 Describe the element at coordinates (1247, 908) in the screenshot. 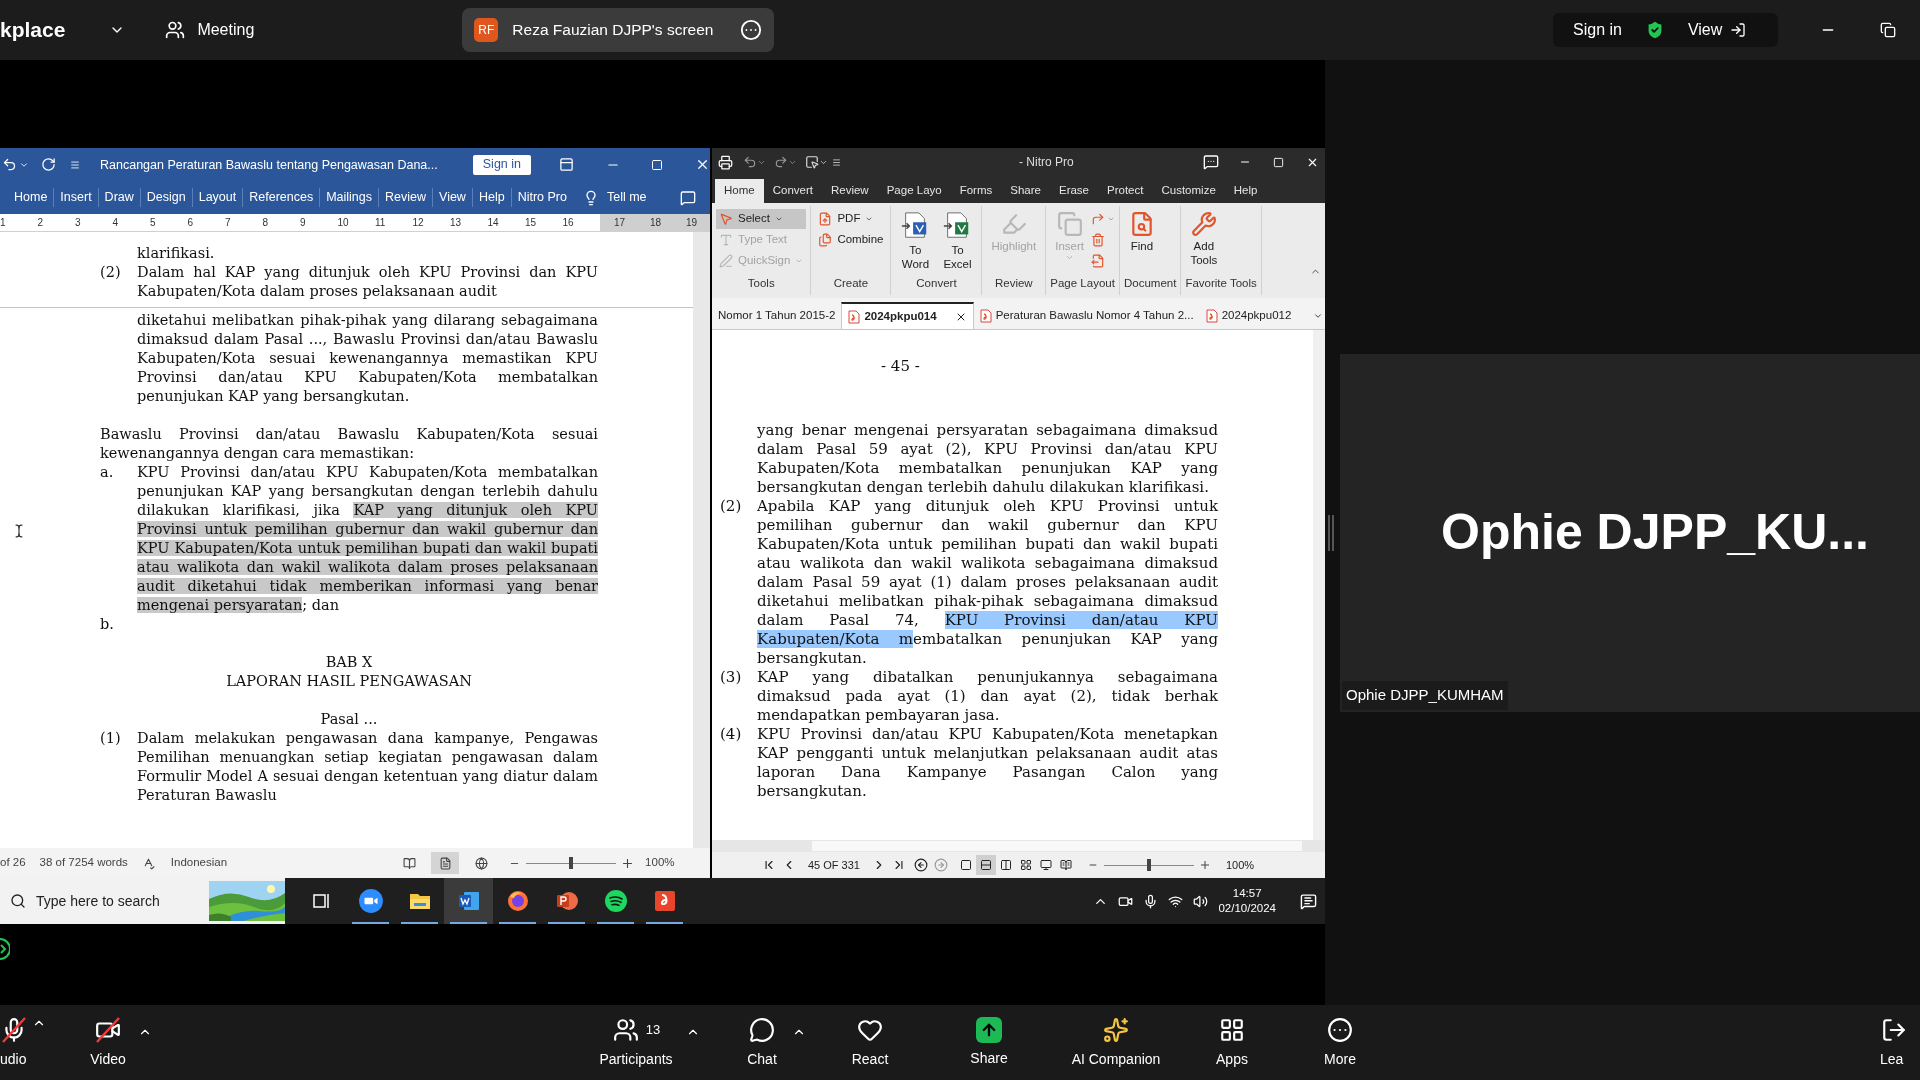

I see `clock-date: 02/10/2024` at that location.